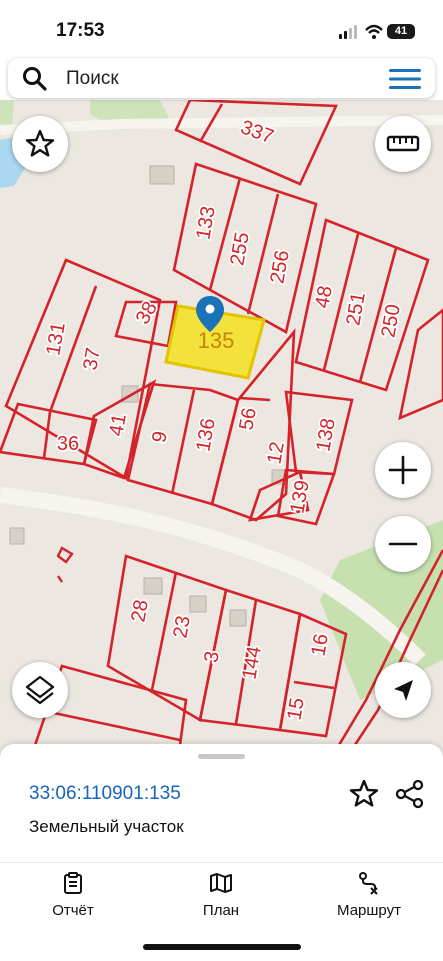 The width and height of the screenshot is (443, 961). What do you see at coordinates (221, 803) in the screenshot?
I see `parcel-info-sheet: 33:06:110901:135 Земельный участок` at bounding box center [221, 803].